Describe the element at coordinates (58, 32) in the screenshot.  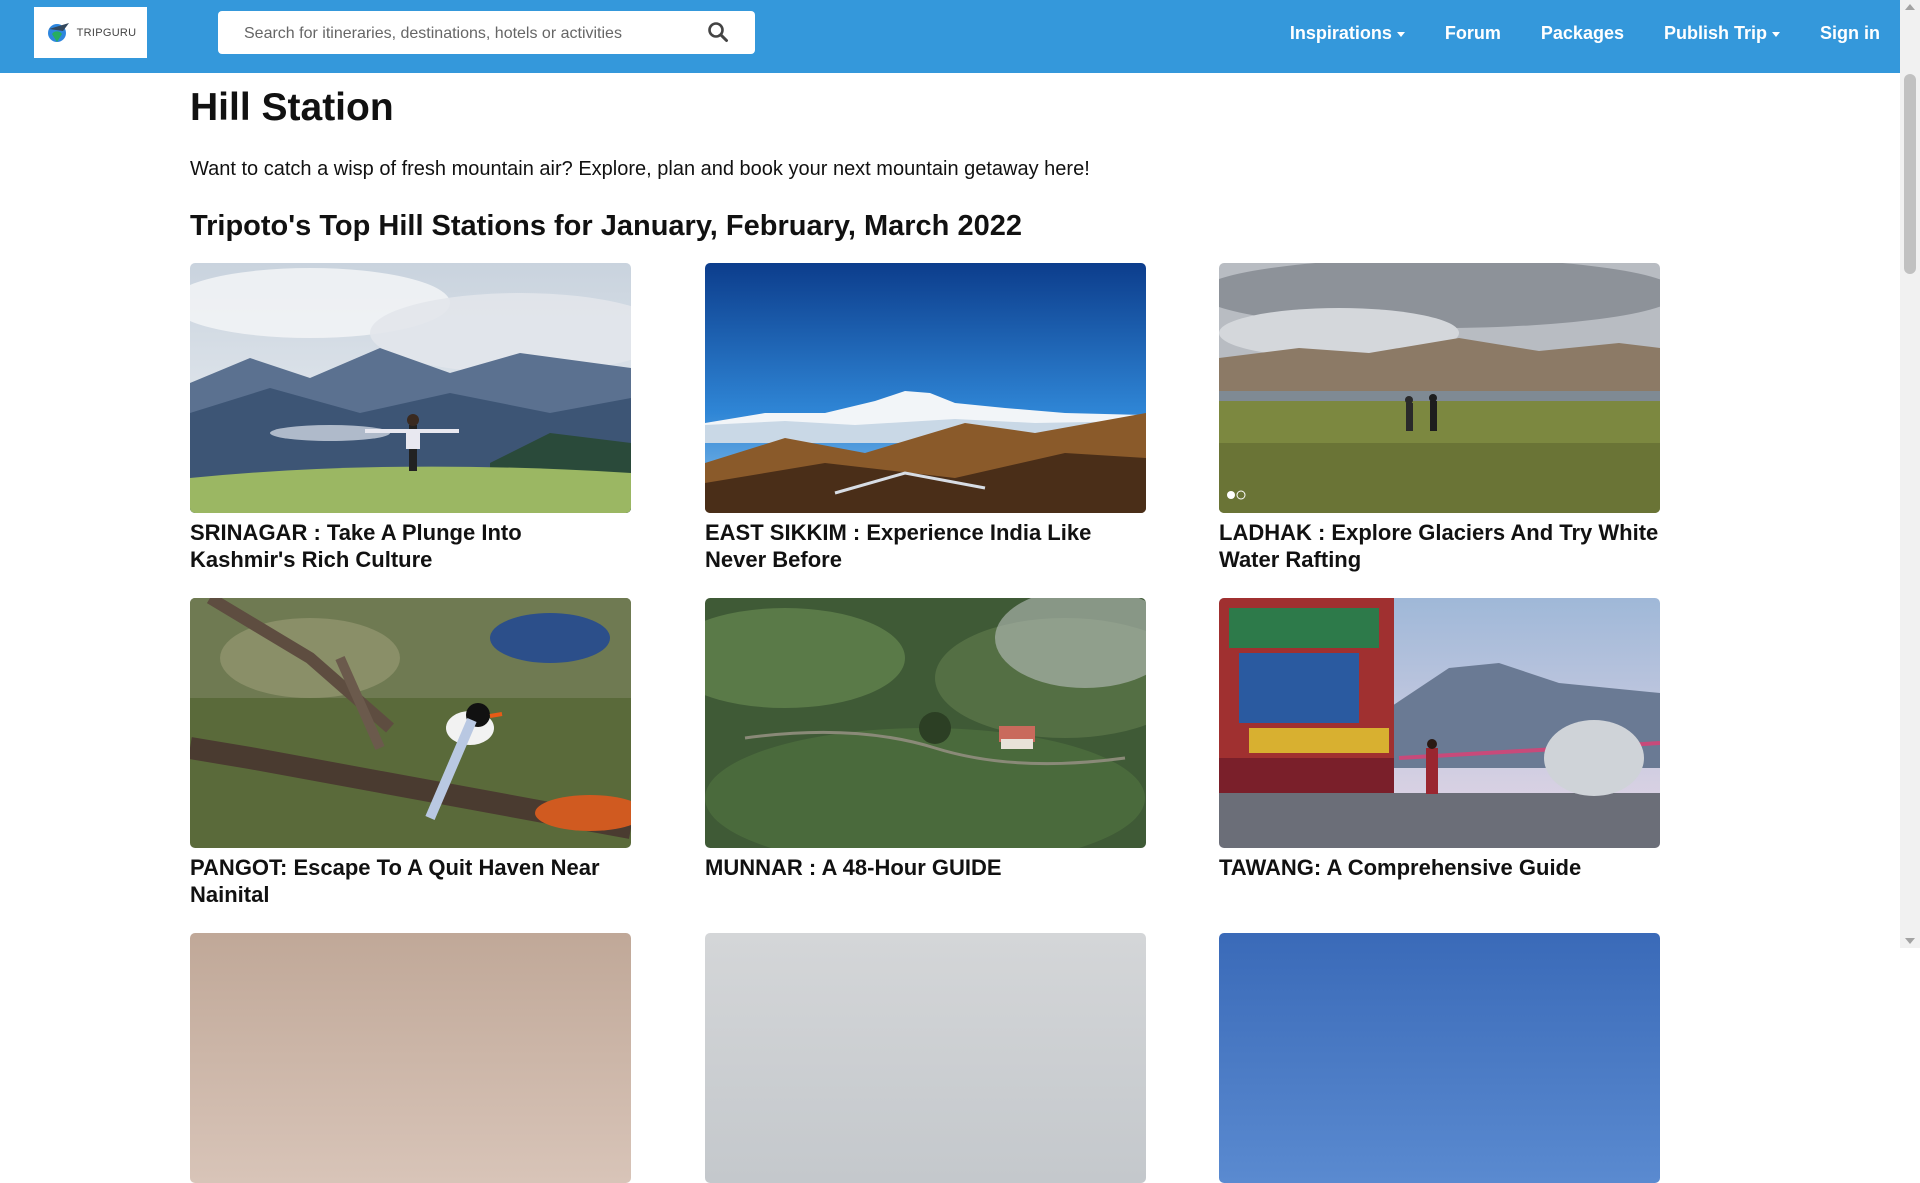
I see `logo-plane-icon` at that location.